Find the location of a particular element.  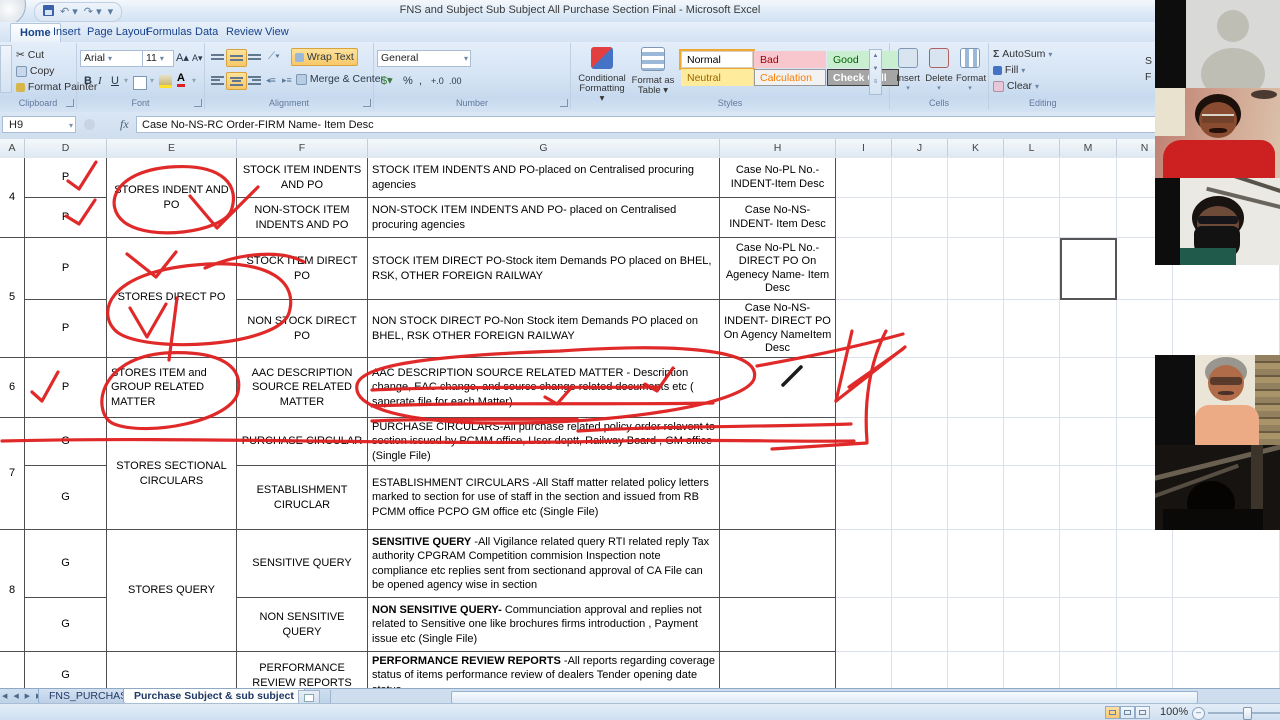

italic-button: I is located at coordinates (100, 81).